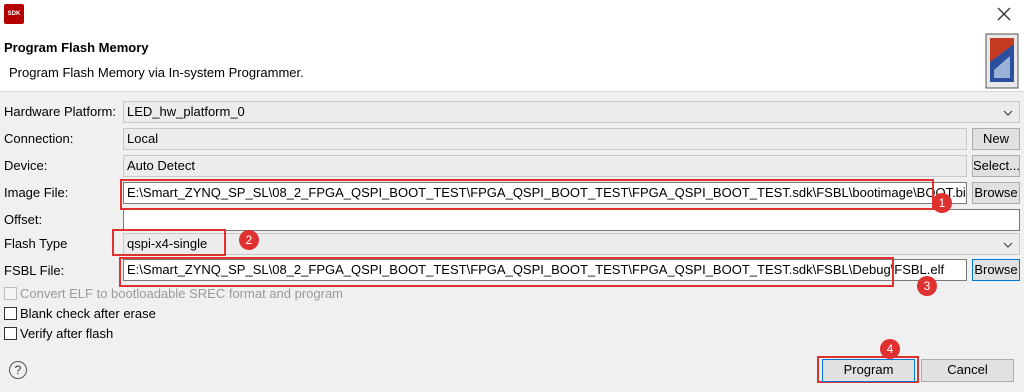 The image size is (1024, 392). Describe the element at coordinates (18, 370) in the screenshot. I see `help-icon: ?` at that location.